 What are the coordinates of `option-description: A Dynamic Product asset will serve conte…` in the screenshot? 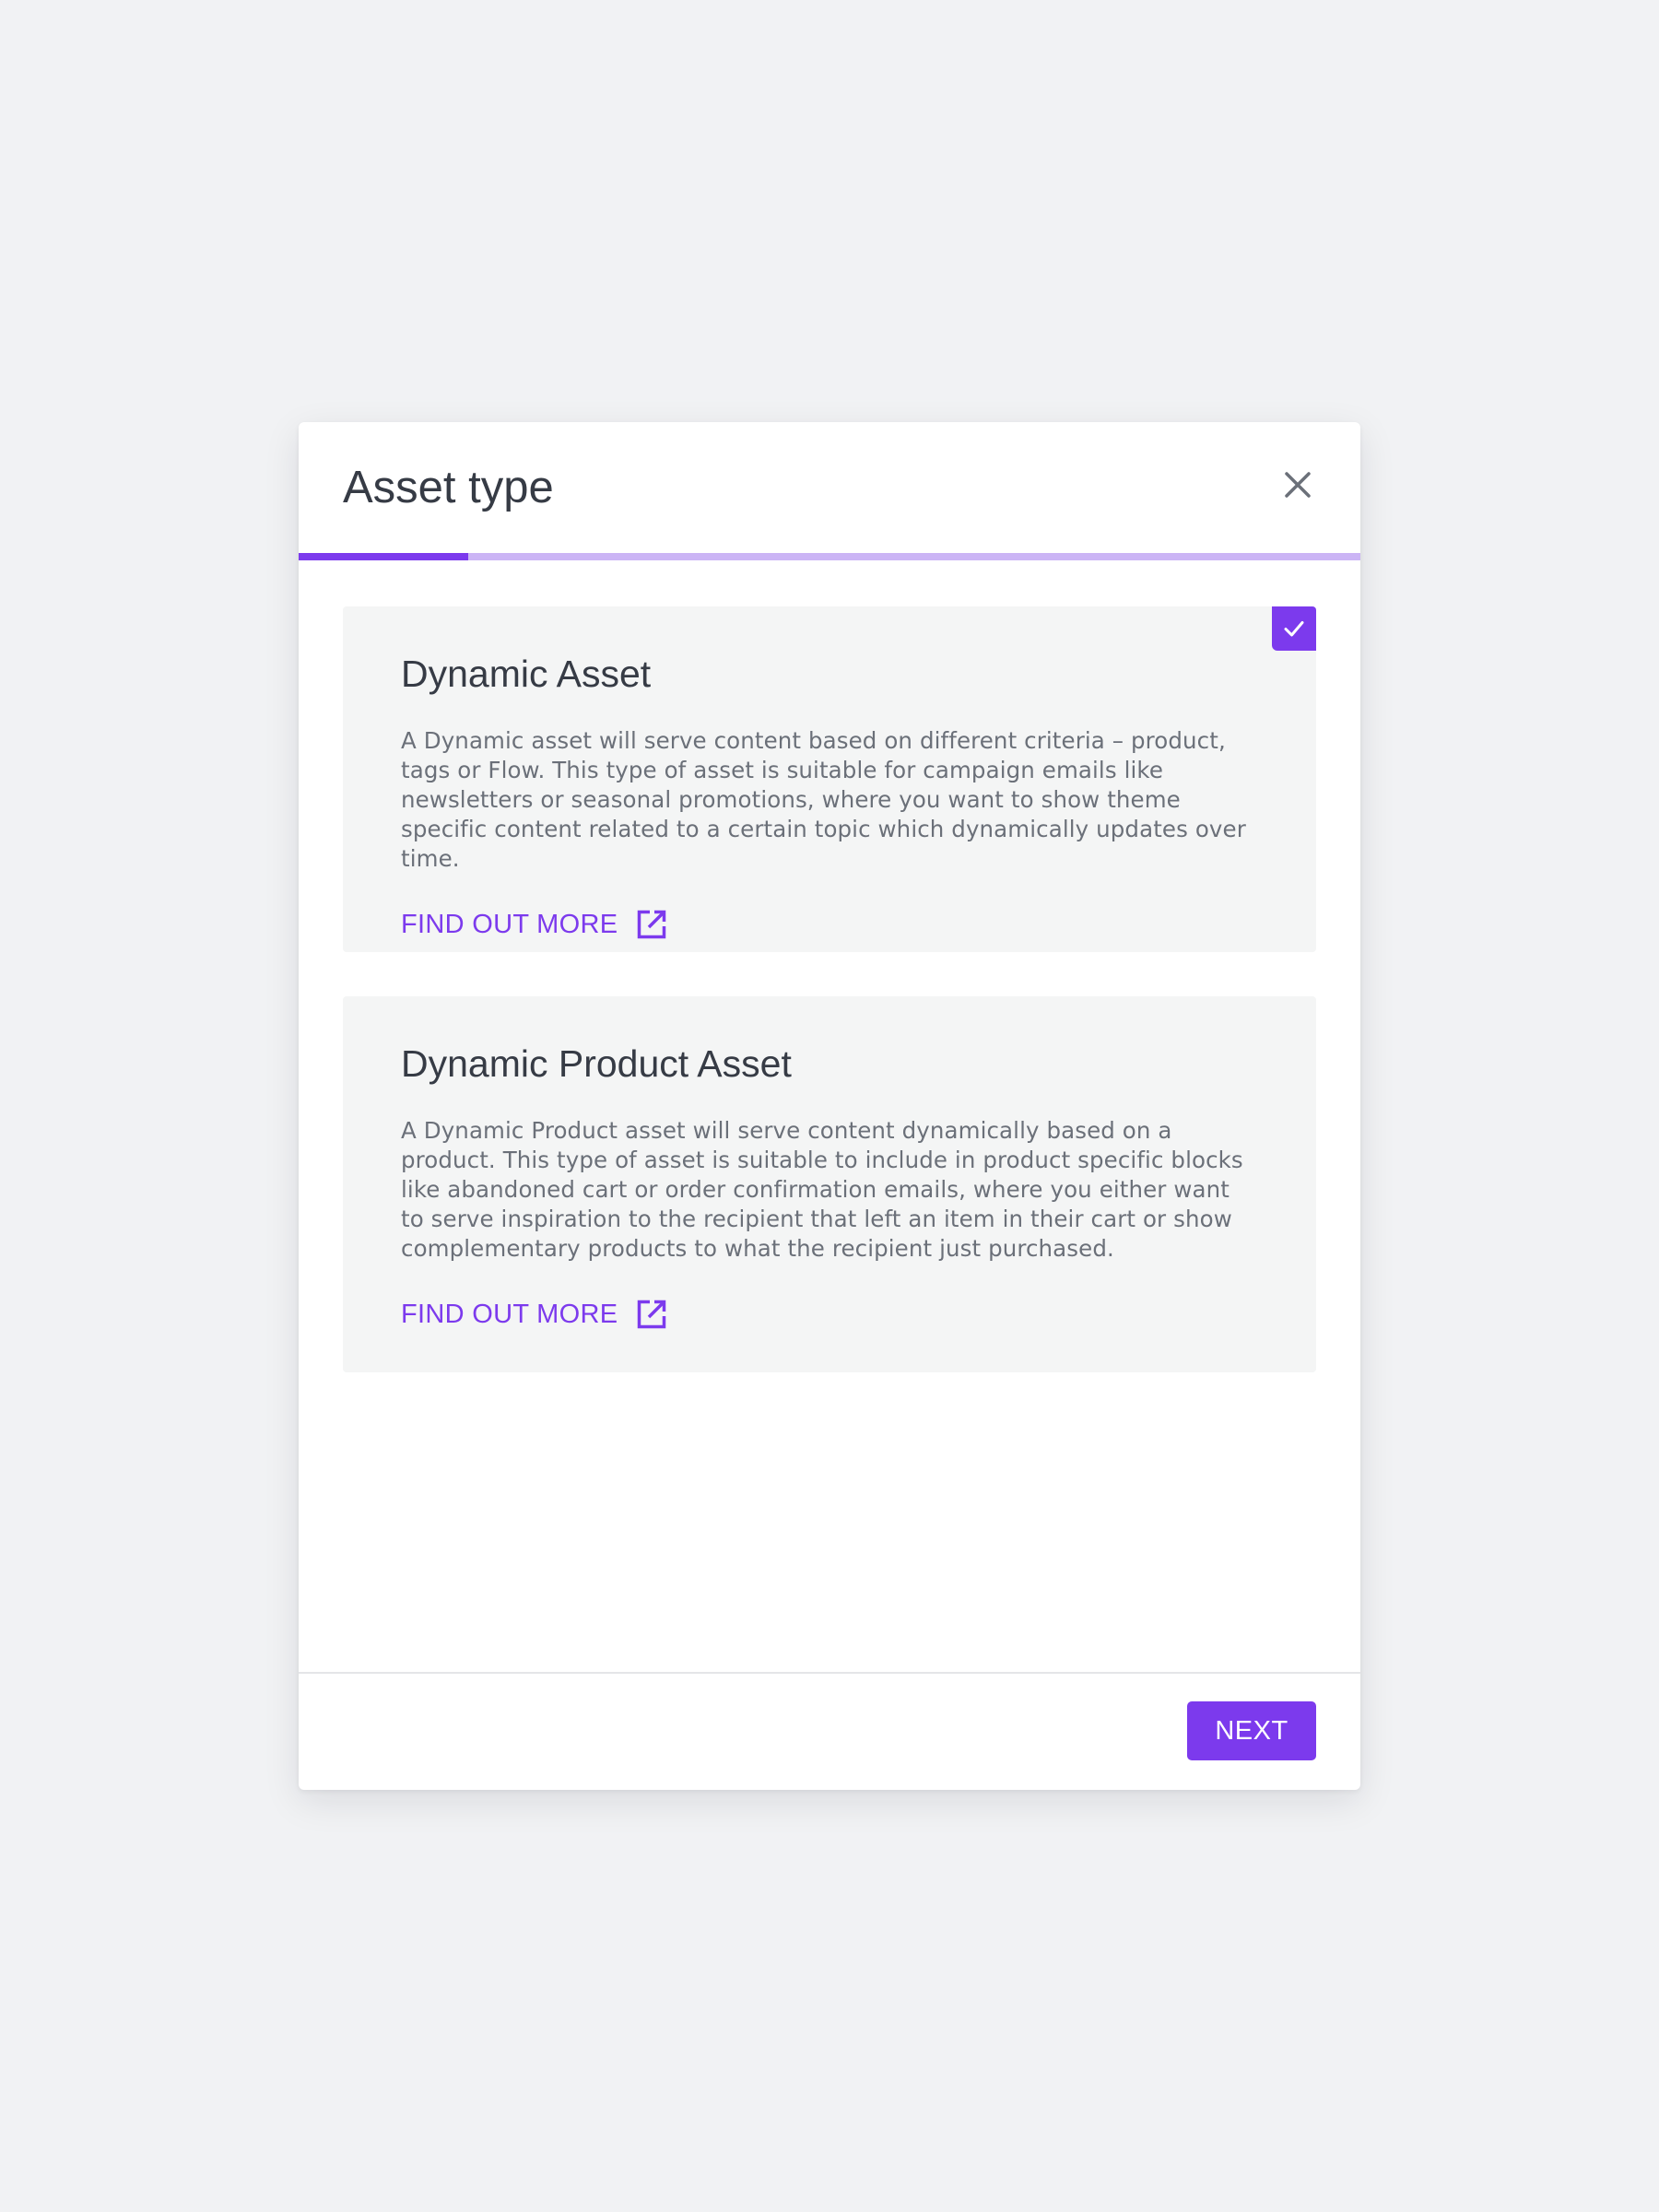 It's located at (822, 1190).